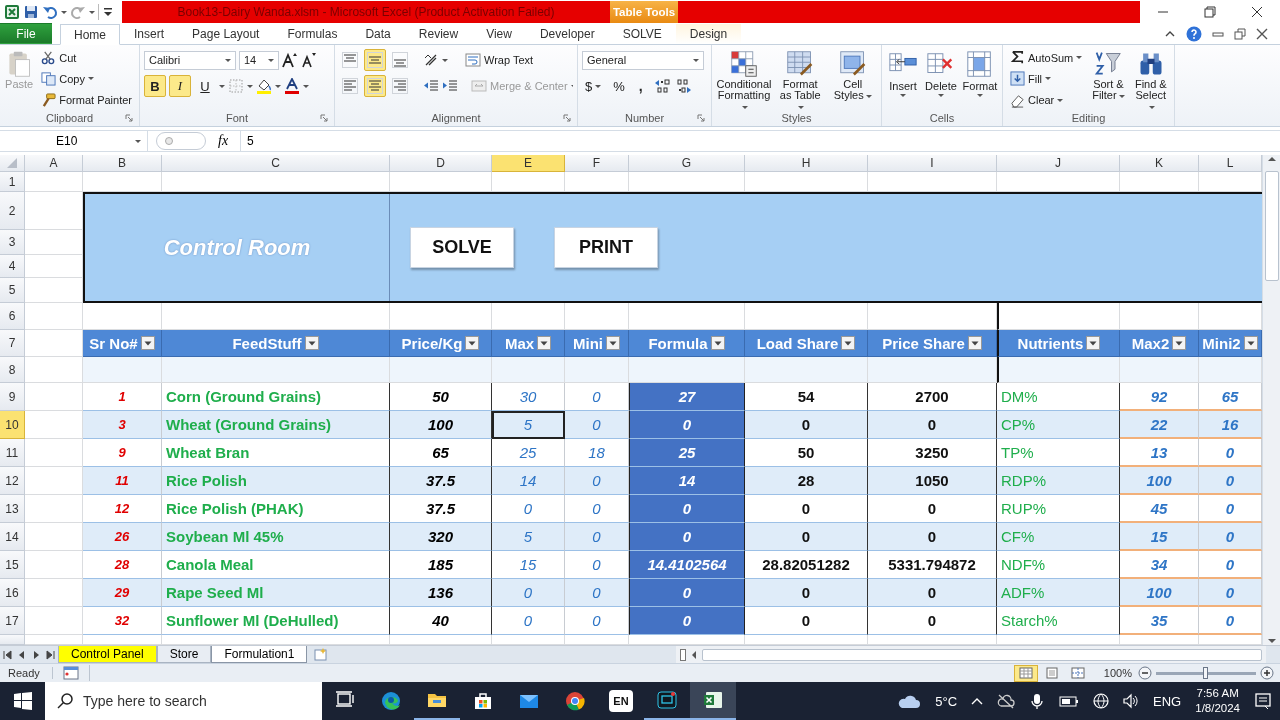  Describe the element at coordinates (223, 141) in the screenshot. I see `insert-function-button: fx` at that location.